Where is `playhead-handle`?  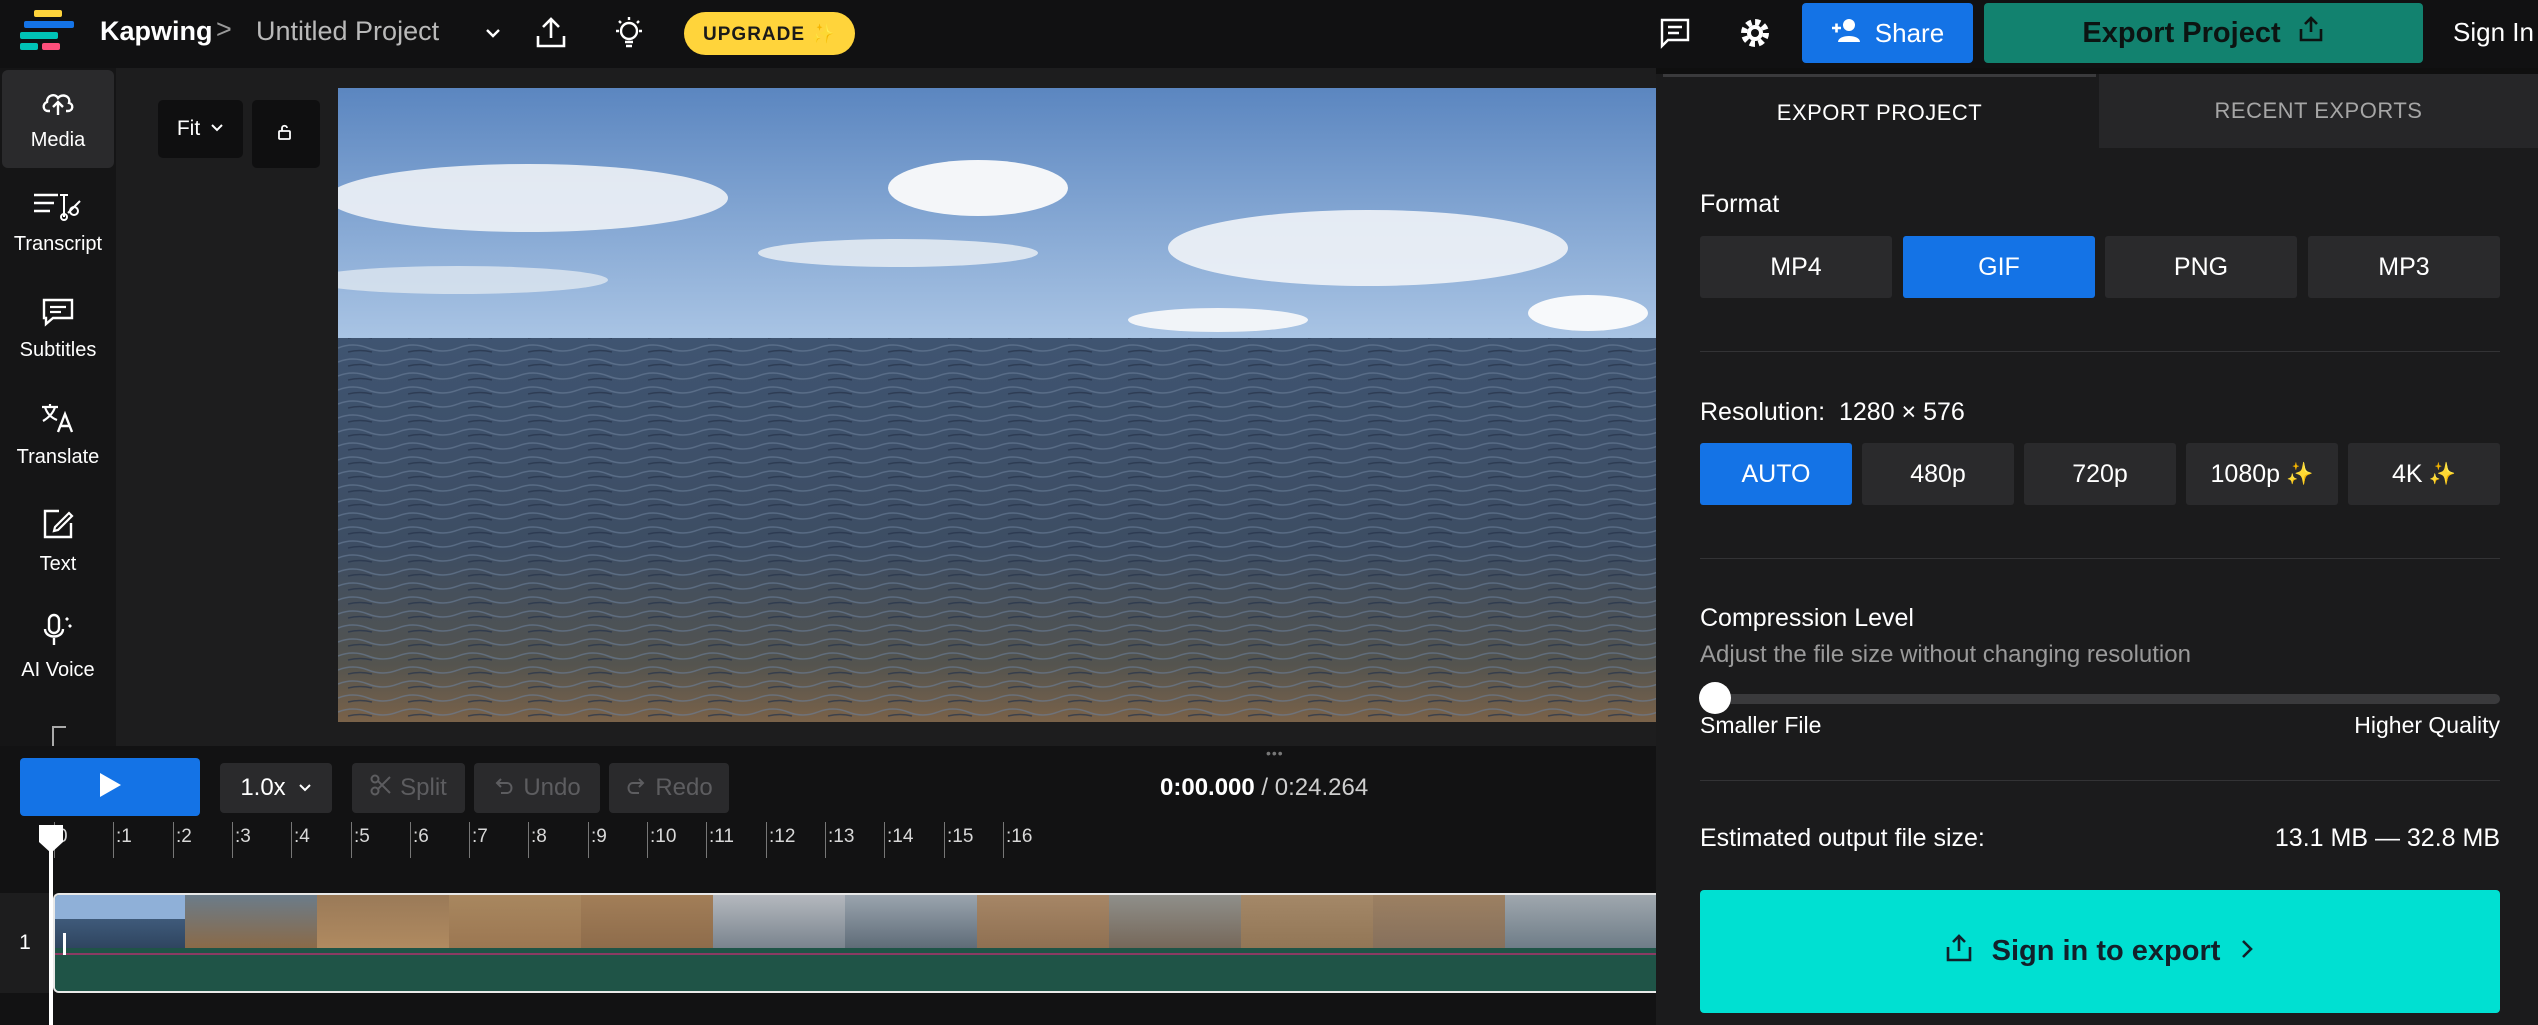 playhead-handle is located at coordinates (51, 839).